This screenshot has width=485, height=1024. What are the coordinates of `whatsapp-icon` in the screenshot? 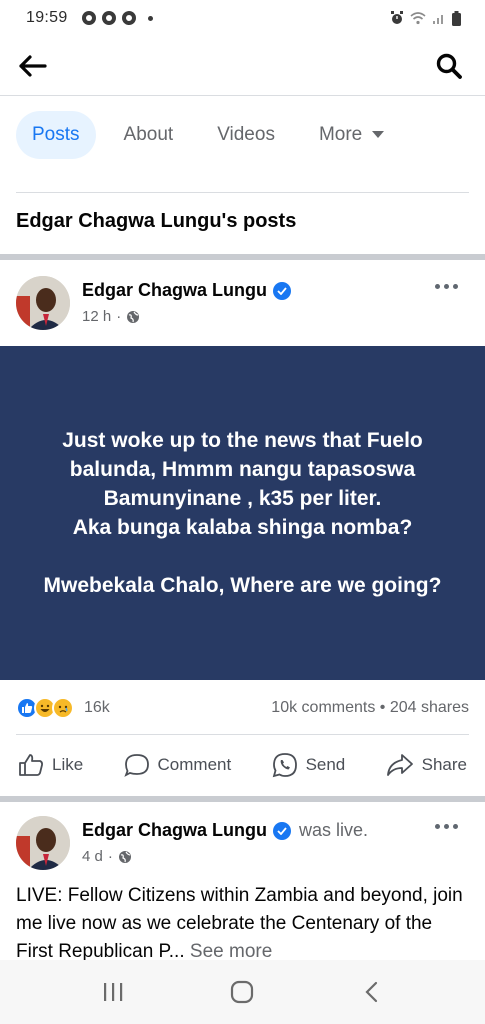 It's located at (284, 765).